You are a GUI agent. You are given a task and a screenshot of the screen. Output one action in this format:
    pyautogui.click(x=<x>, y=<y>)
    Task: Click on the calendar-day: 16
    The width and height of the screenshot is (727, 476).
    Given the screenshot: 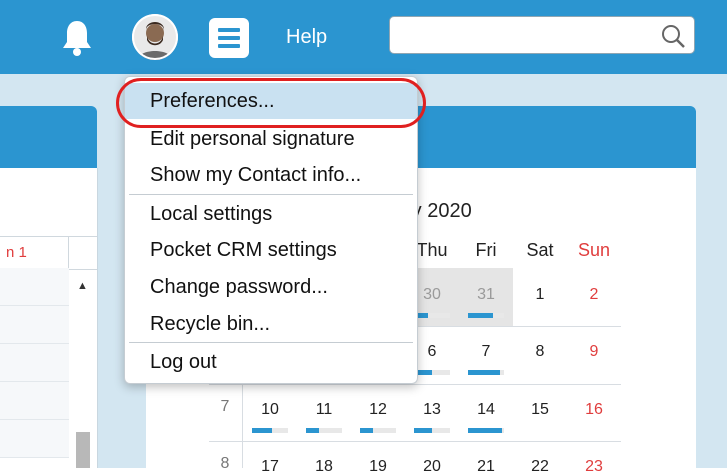 What is the action you would take?
    pyautogui.click(x=594, y=410)
    